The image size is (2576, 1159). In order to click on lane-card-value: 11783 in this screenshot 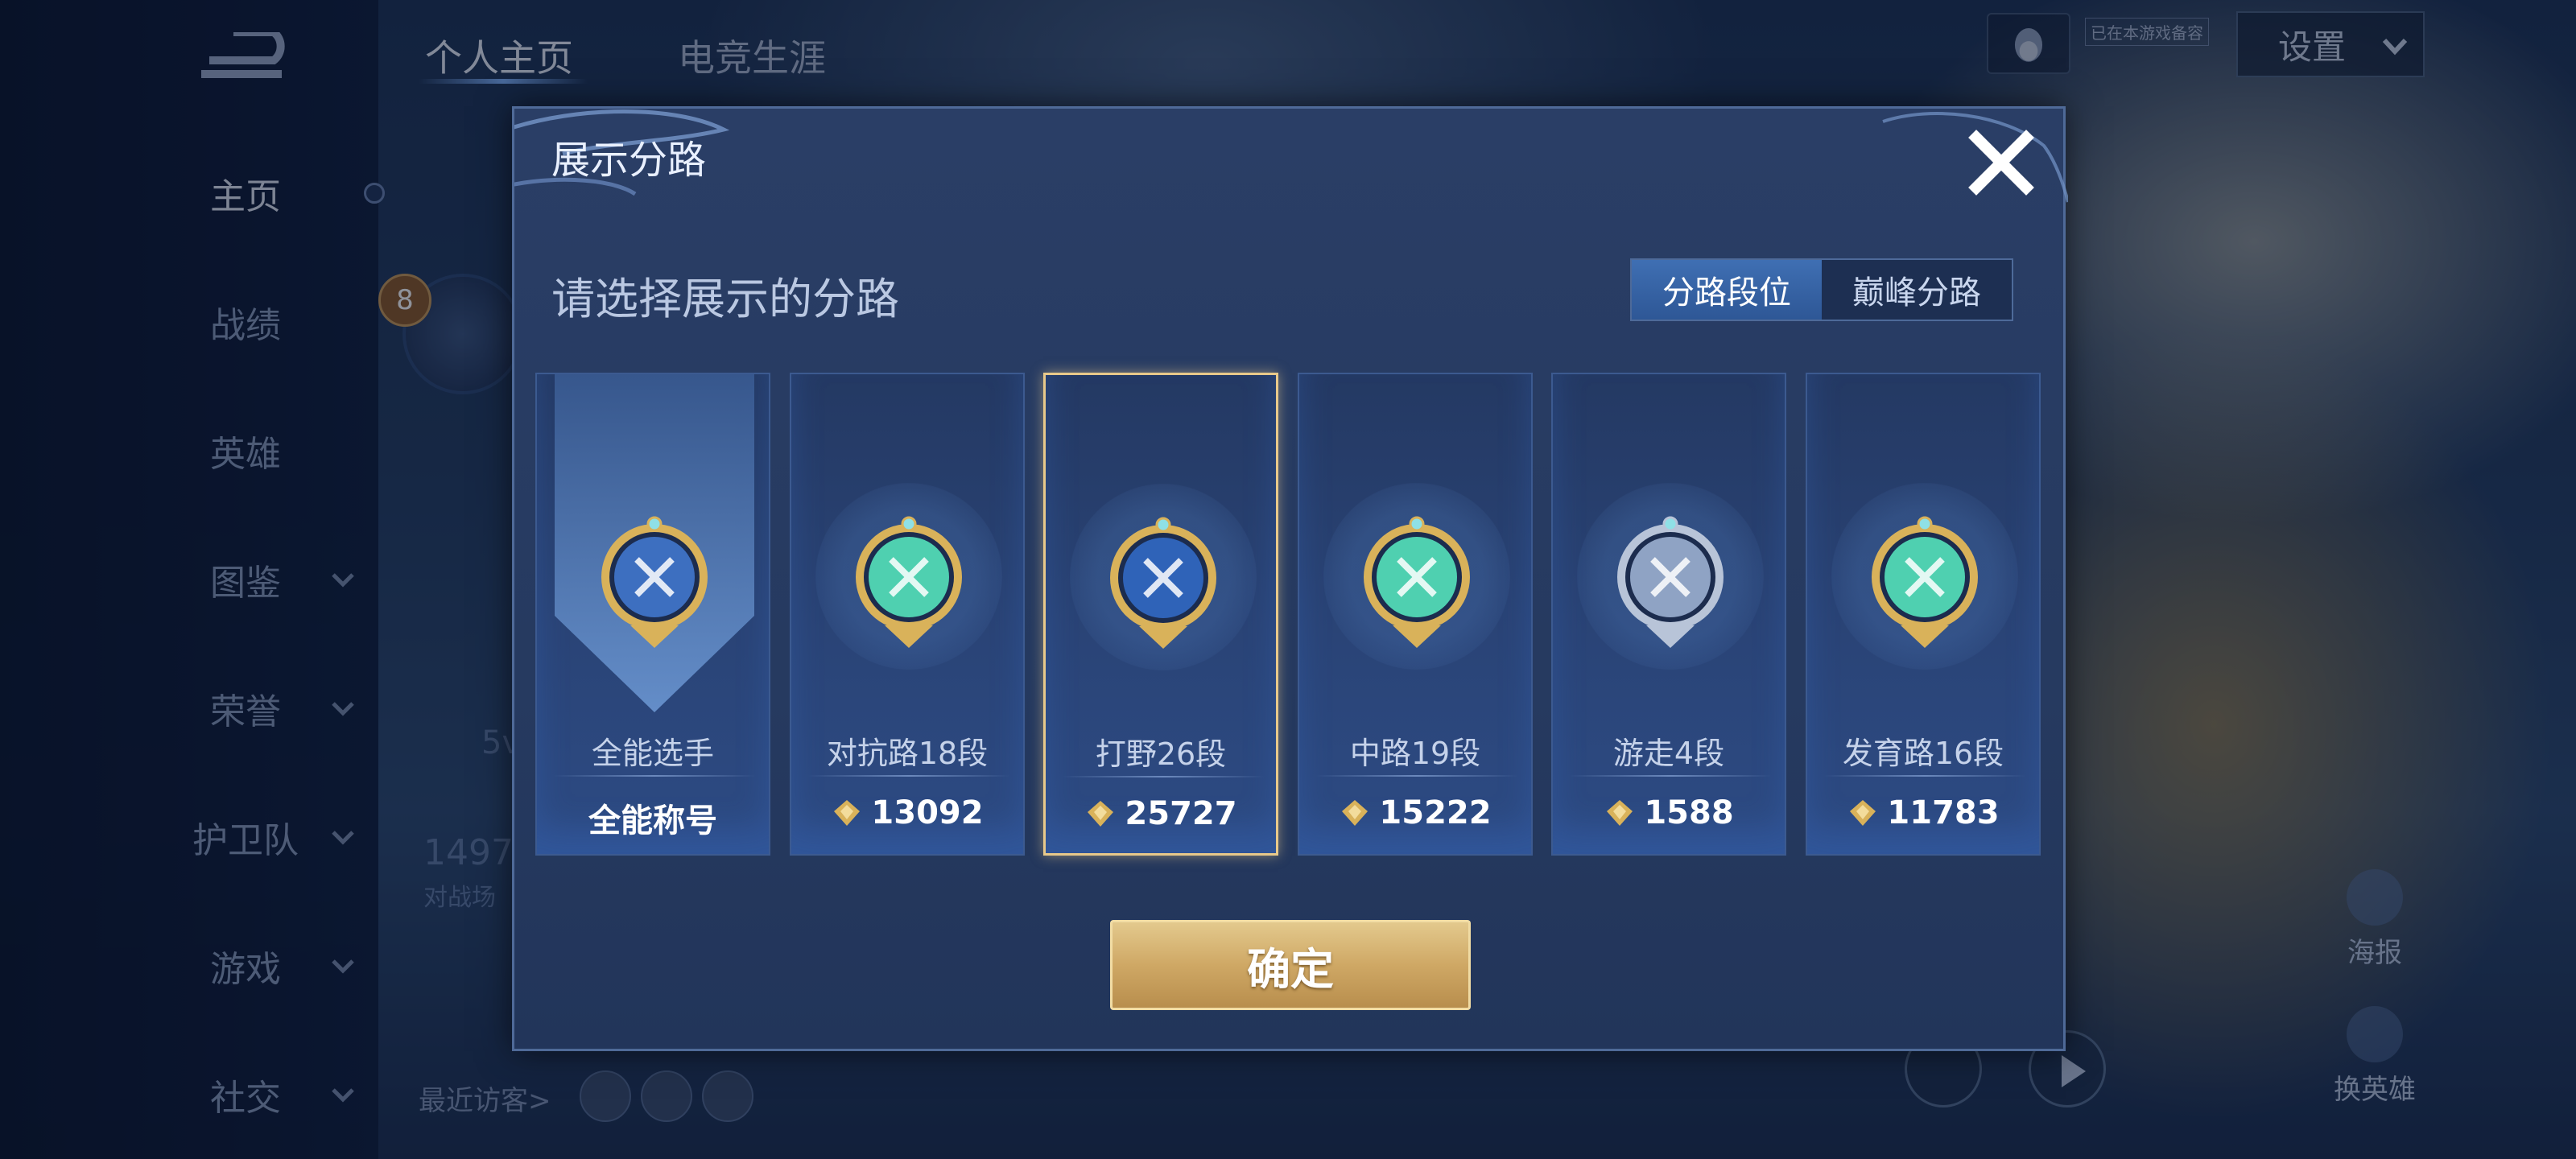, I will do `click(1923, 812)`.